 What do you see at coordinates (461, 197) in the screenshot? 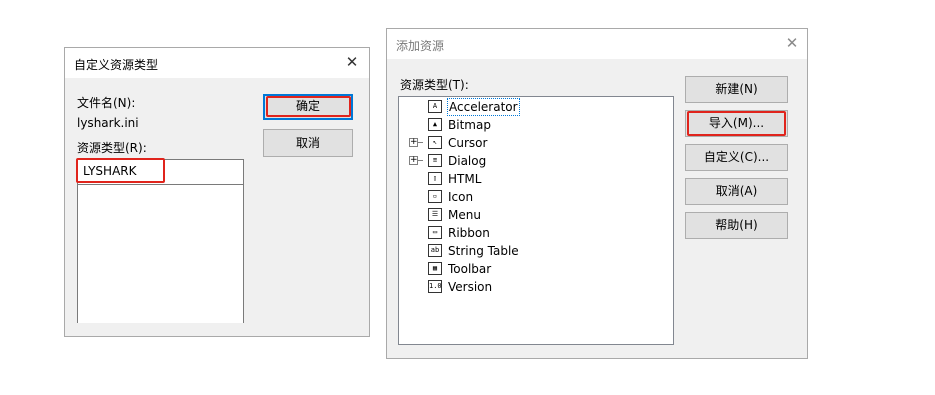
I see `tree-item-label: Icon` at bounding box center [461, 197].